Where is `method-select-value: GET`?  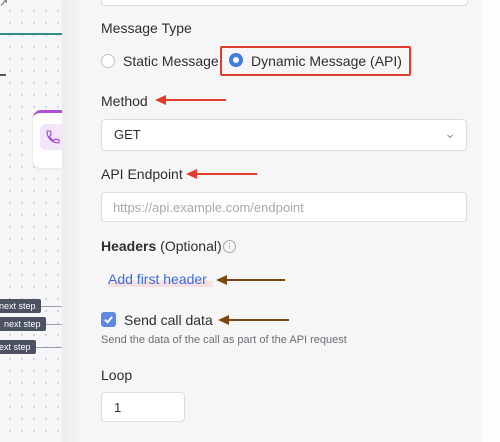 method-select-value: GET is located at coordinates (127, 134).